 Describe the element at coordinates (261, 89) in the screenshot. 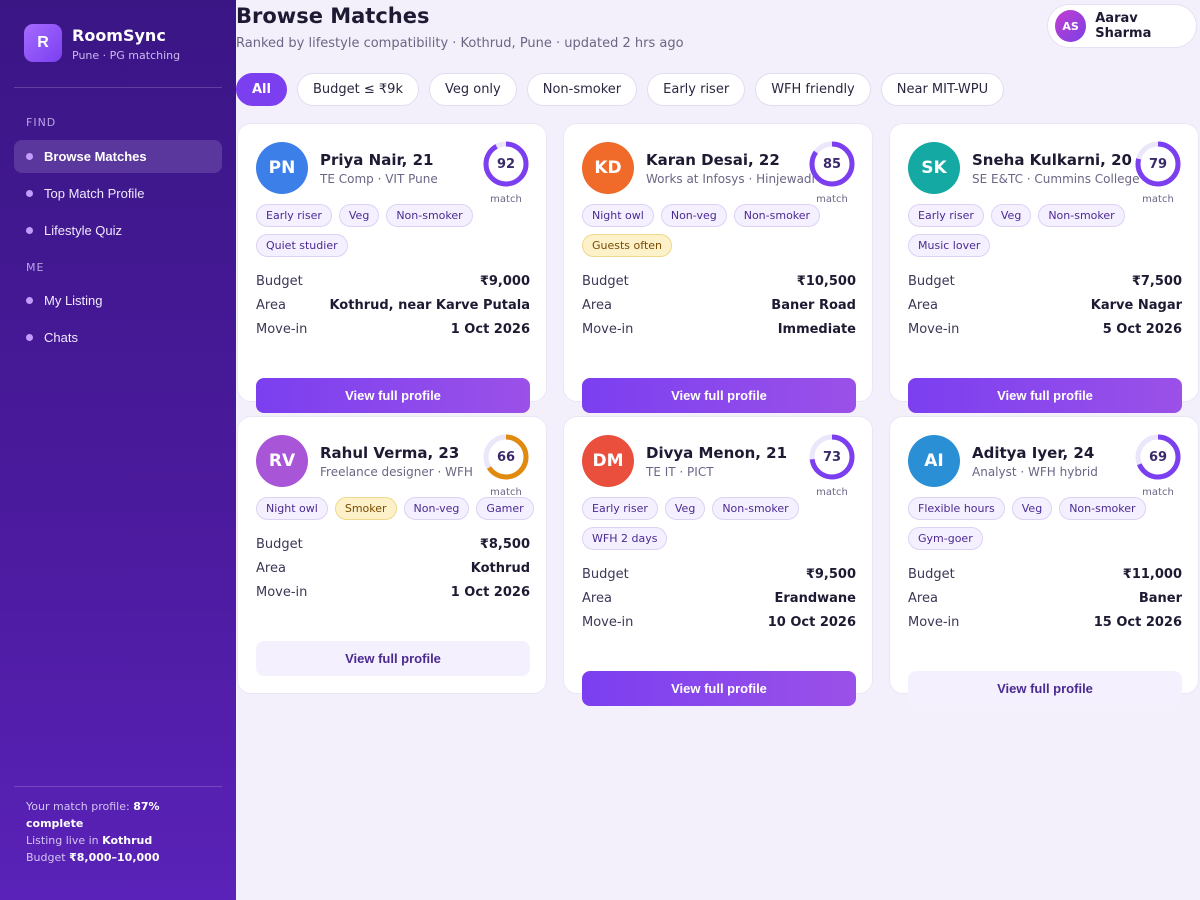

I see `filter-chip: All` at that location.